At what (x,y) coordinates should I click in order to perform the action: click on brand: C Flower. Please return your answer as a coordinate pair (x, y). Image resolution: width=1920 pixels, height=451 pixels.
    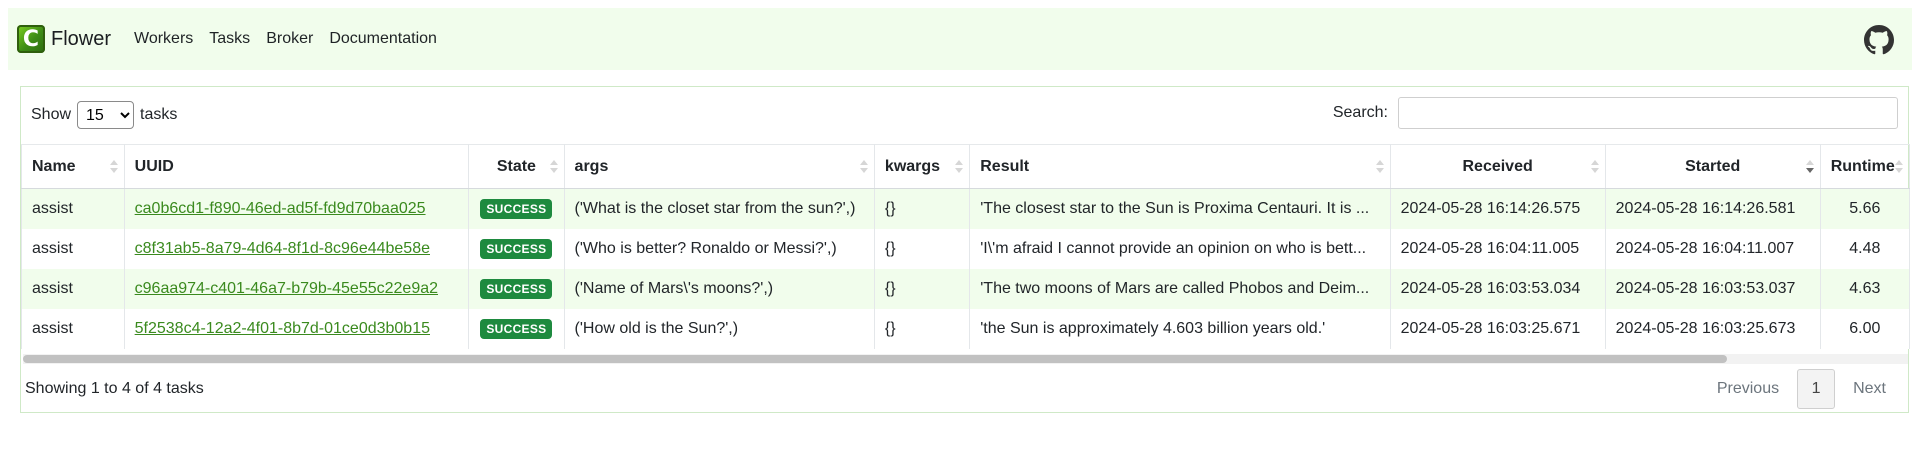
    Looking at the image, I should click on (64, 39).